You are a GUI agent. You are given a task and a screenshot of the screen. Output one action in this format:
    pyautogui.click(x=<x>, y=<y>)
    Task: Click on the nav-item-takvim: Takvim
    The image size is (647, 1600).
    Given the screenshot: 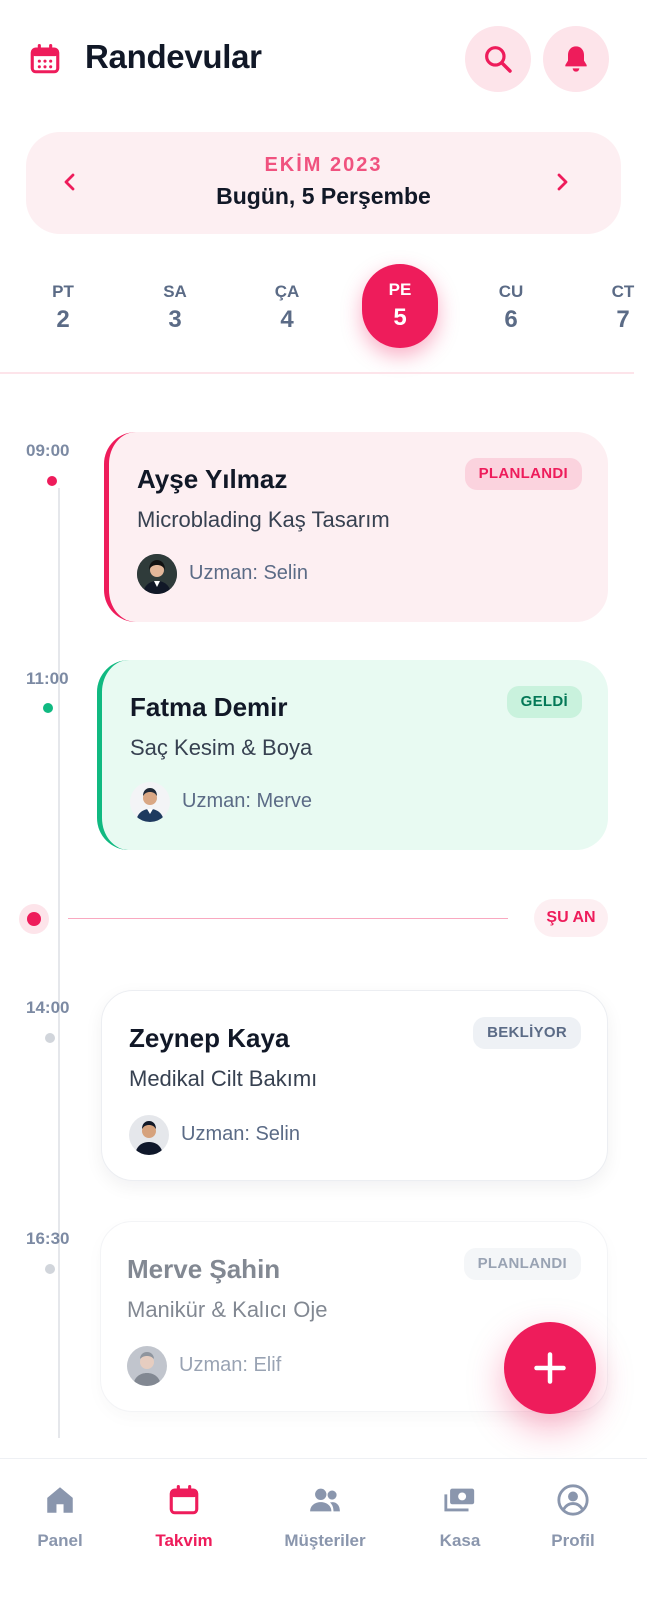 What is the action you would take?
    pyautogui.click(x=184, y=1517)
    